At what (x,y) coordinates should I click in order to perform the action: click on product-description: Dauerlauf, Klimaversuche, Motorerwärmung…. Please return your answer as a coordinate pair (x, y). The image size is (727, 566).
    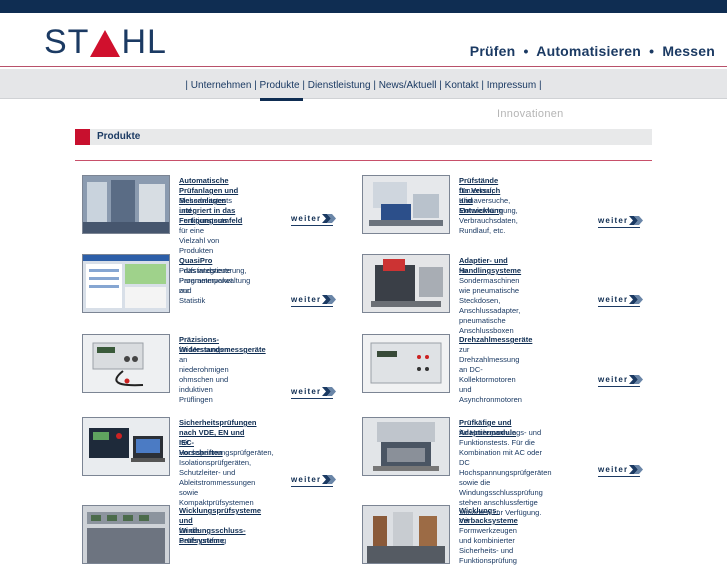
    Looking at the image, I should click on (488, 210).